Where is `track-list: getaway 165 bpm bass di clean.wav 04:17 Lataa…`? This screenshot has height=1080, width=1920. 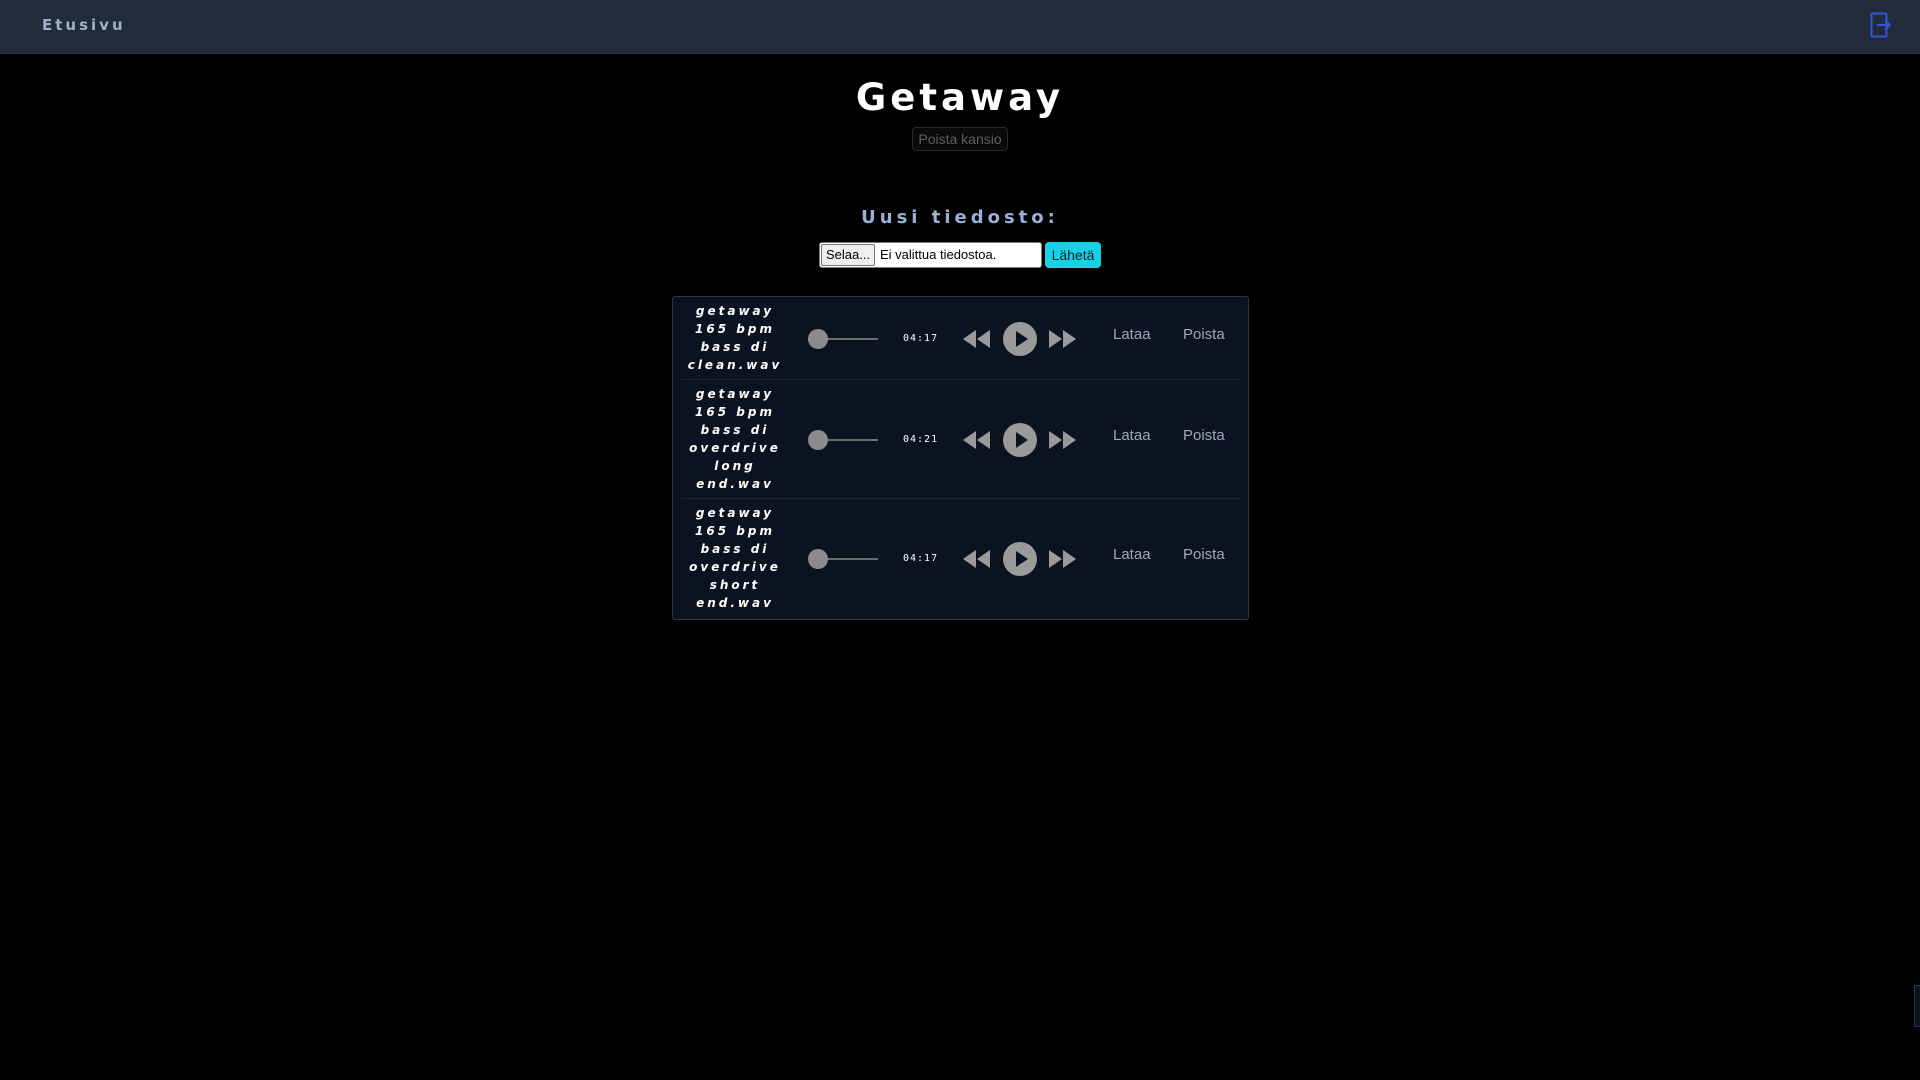 track-list: getaway 165 bpm bass di clean.wav 04:17 Lataa… is located at coordinates (960, 458).